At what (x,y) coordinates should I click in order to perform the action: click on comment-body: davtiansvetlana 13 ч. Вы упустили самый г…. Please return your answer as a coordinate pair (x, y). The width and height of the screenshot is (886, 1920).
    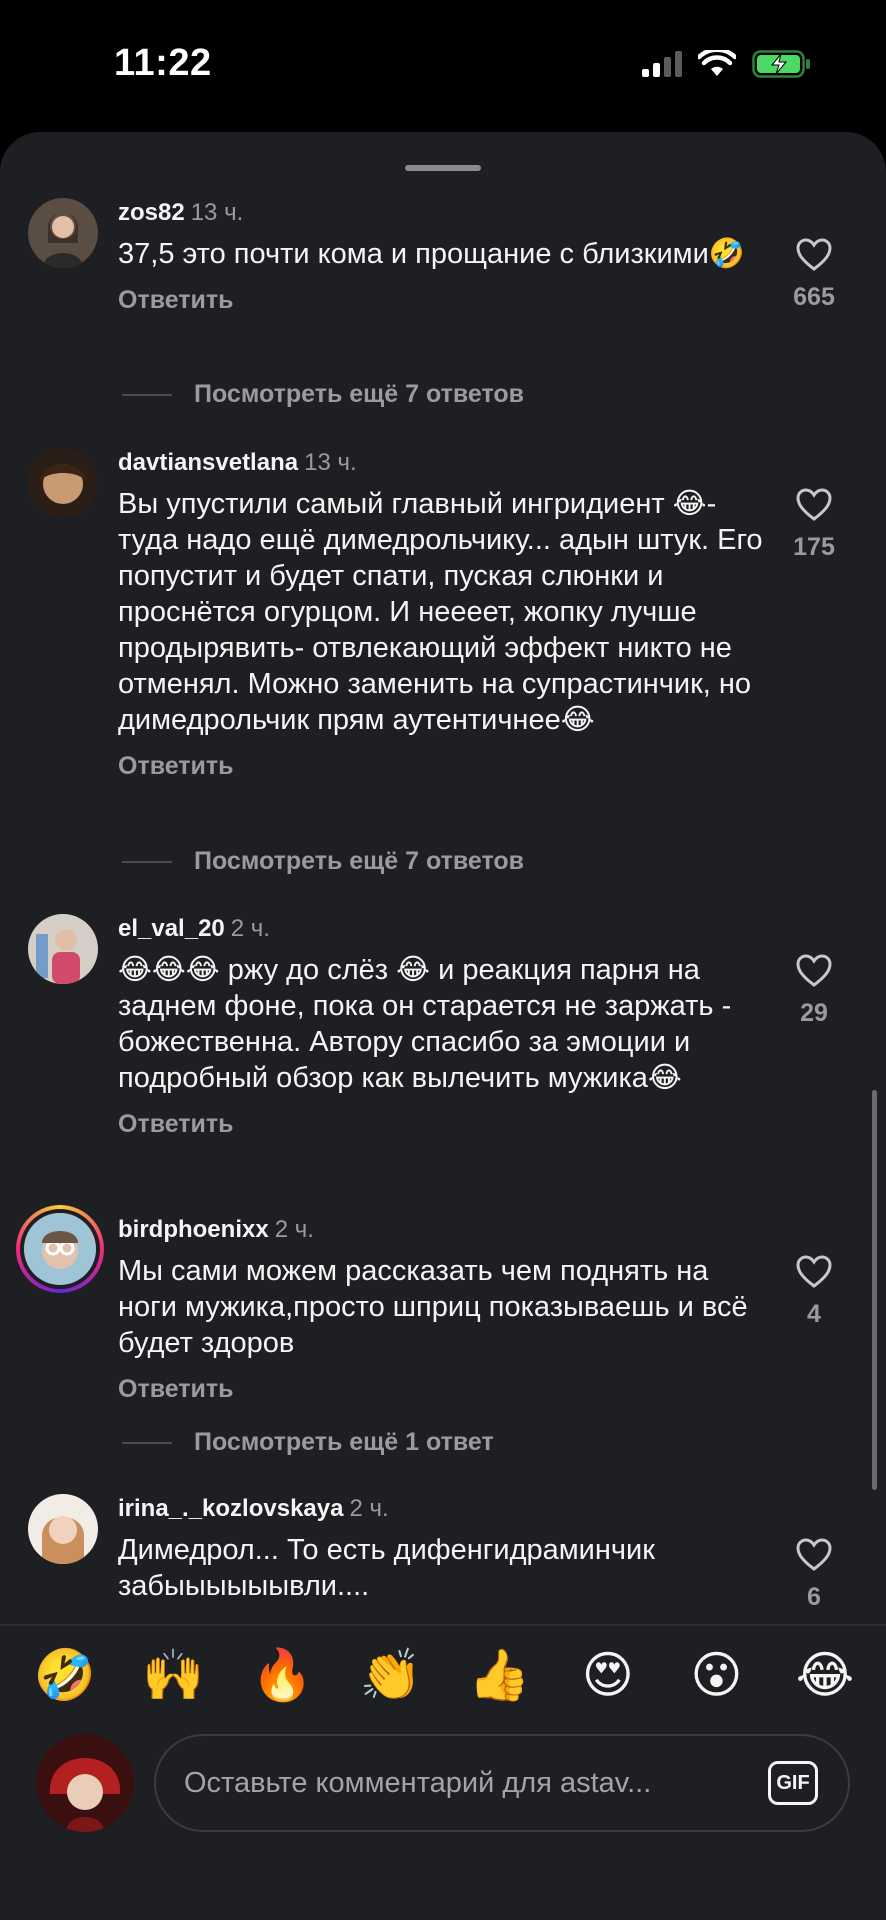
    Looking at the image, I should click on (443, 614).